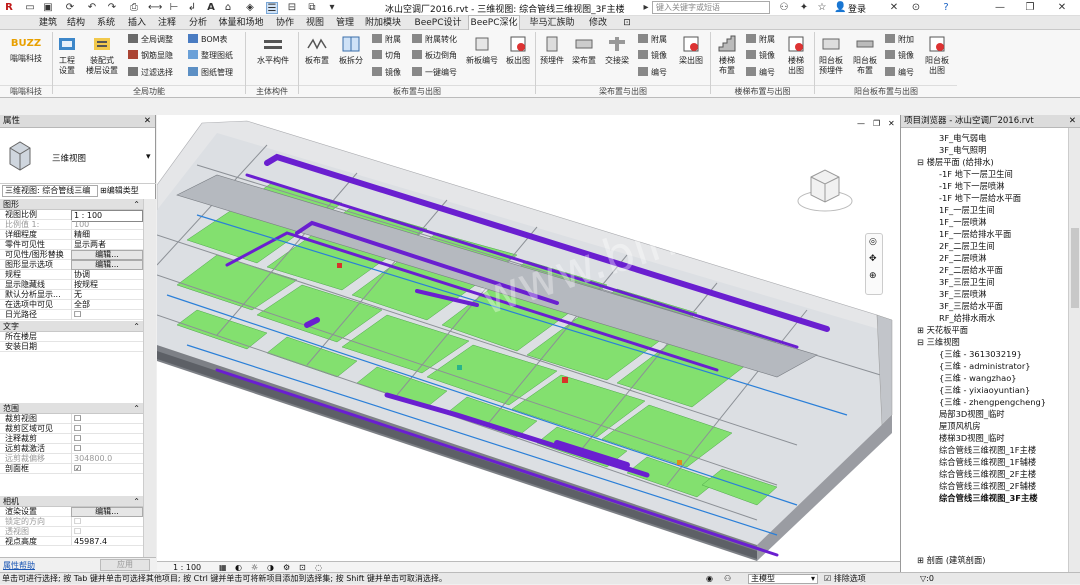 The height and width of the screenshot is (585, 1080). I want to click on tree-item: 屋顶风机房, so click(960, 426).